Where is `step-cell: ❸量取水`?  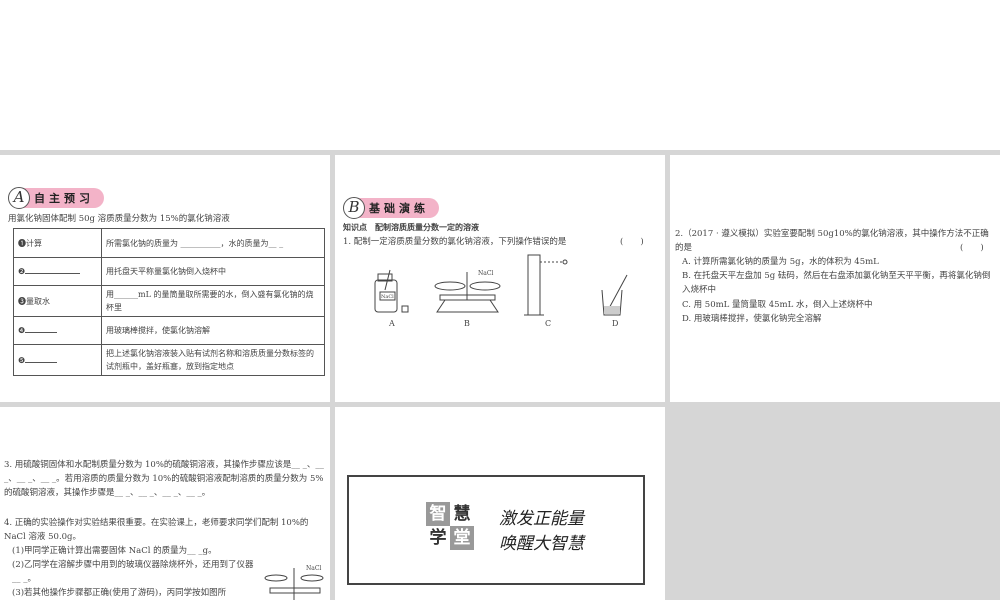 step-cell: ❸量取水 is located at coordinates (57, 301).